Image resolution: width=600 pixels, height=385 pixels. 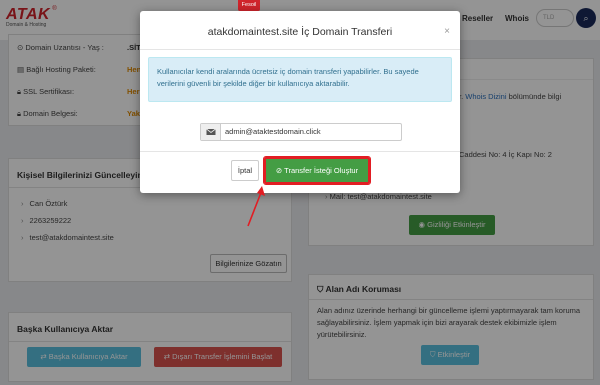 I want to click on button-label: Transfer İsteği Oluştur, so click(x=321, y=170).